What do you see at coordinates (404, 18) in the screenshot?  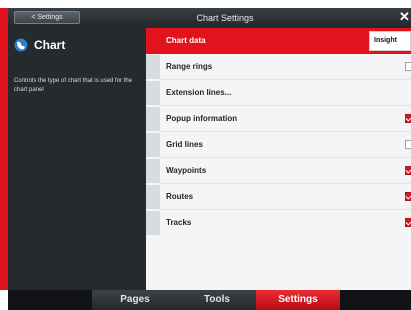 I see `close-icon: ✕` at bounding box center [404, 18].